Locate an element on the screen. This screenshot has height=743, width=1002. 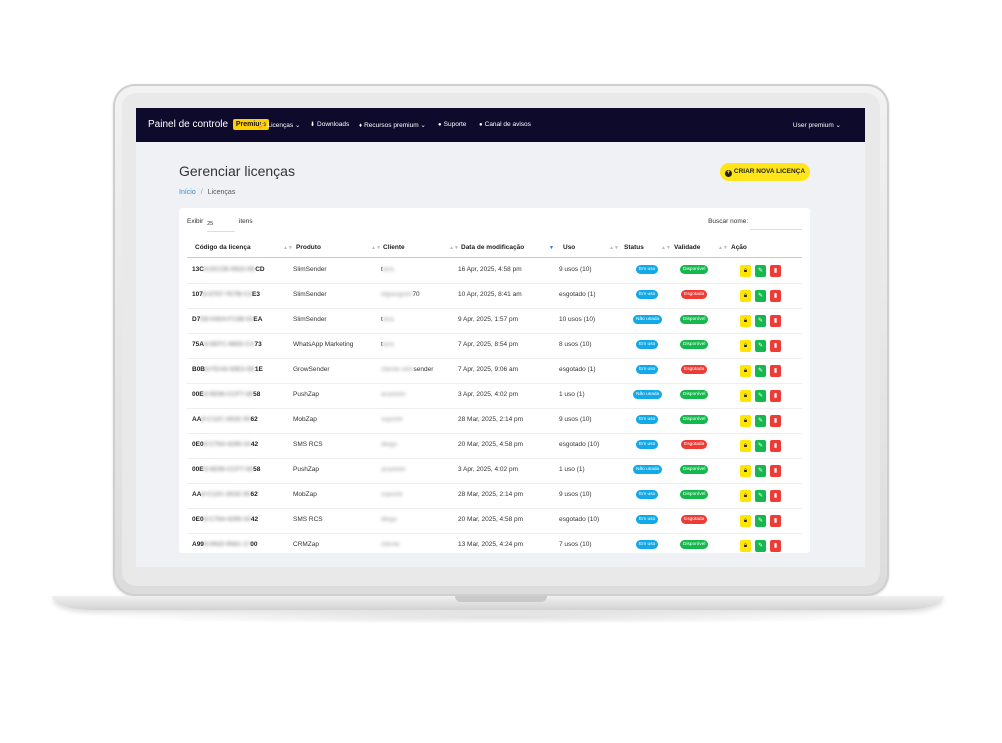
license-code-start: 75A is located at coordinates (198, 344).